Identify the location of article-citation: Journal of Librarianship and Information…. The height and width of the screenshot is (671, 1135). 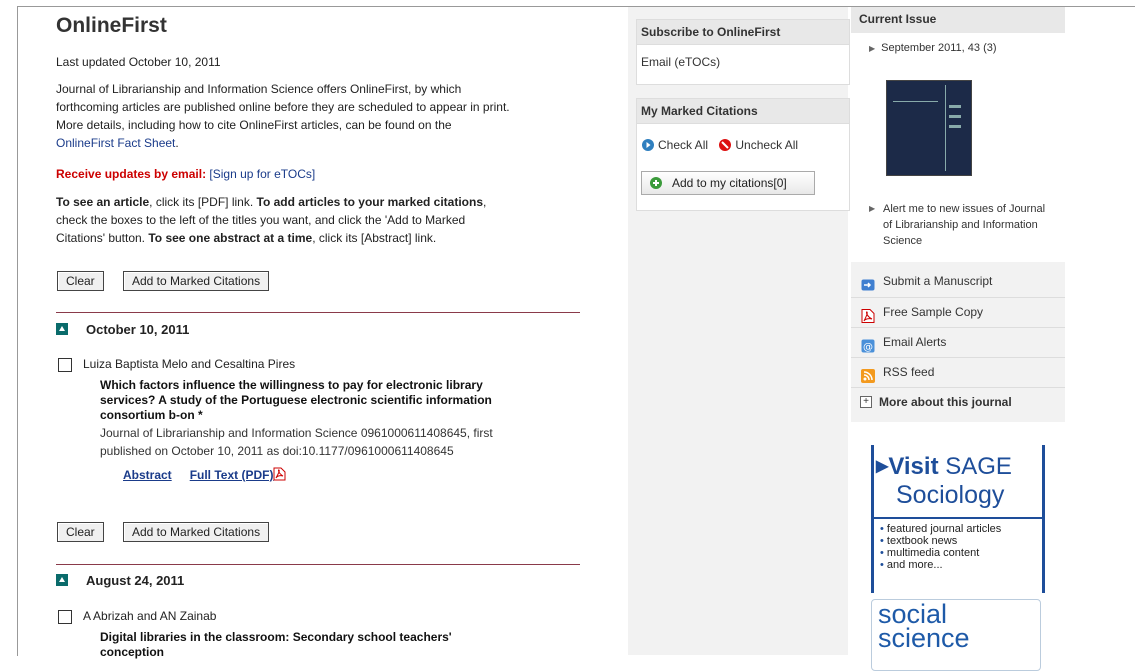
(330, 442).